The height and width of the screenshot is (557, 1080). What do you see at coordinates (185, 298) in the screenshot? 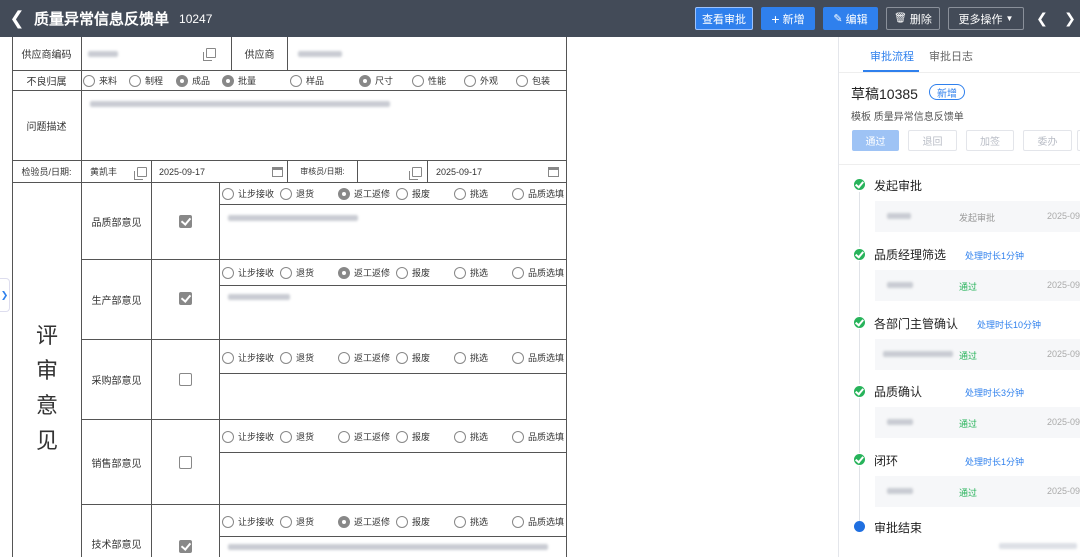
I see `dept-production-checkbox` at bounding box center [185, 298].